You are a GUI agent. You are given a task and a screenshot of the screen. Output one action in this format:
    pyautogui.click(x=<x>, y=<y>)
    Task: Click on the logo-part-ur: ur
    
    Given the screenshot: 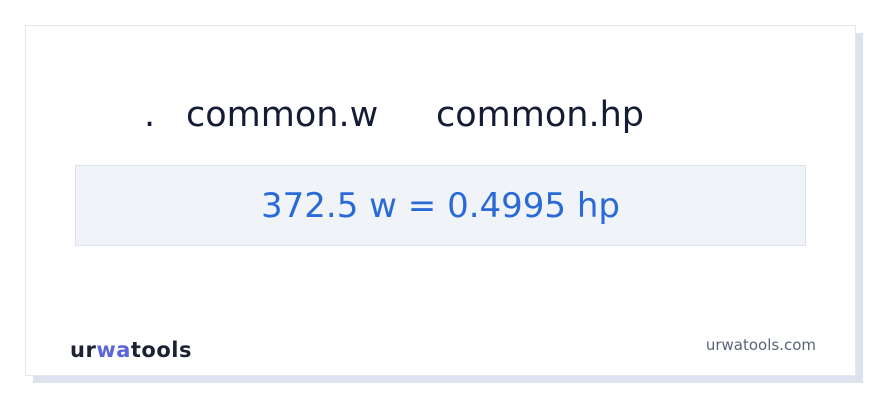 What is the action you would take?
    pyautogui.click(x=83, y=350)
    